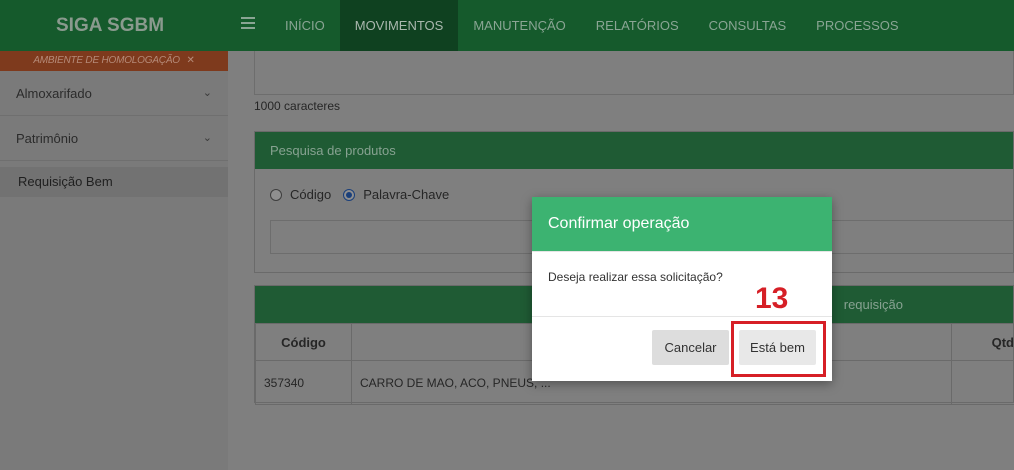  Describe the element at coordinates (114, 93) in the screenshot. I see `sidebar-item-almoxarifado: Almoxarifado ⌄` at that location.